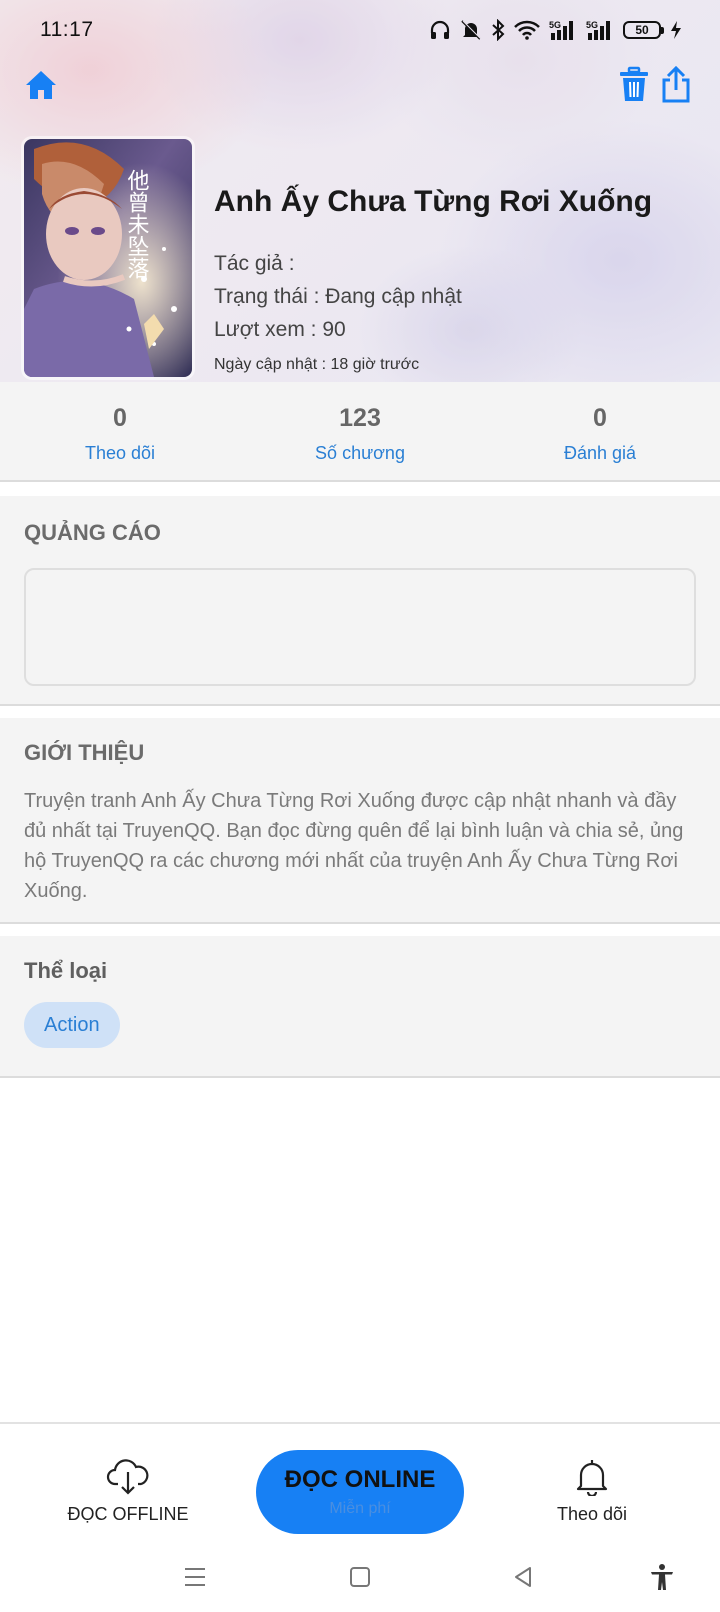 Image resolution: width=720 pixels, height=1612 pixels. I want to click on status-time: 11:17, so click(67, 29).